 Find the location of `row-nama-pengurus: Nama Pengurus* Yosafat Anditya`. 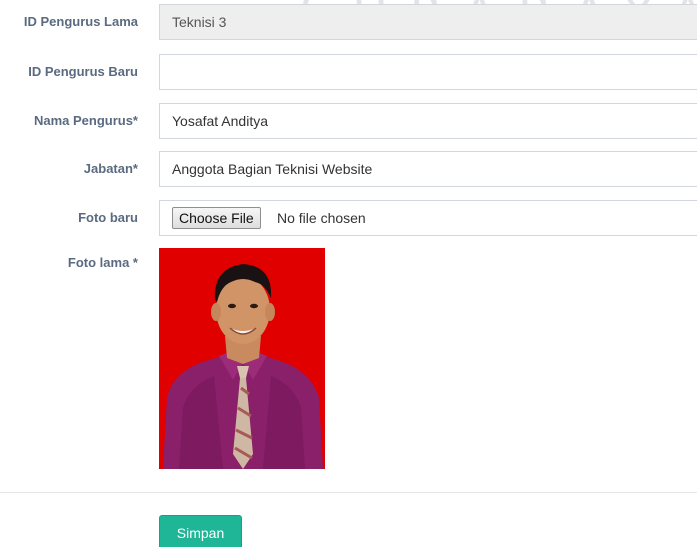

row-nama-pengurus: Nama Pengurus* Yosafat Anditya is located at coordinates (348, 121).